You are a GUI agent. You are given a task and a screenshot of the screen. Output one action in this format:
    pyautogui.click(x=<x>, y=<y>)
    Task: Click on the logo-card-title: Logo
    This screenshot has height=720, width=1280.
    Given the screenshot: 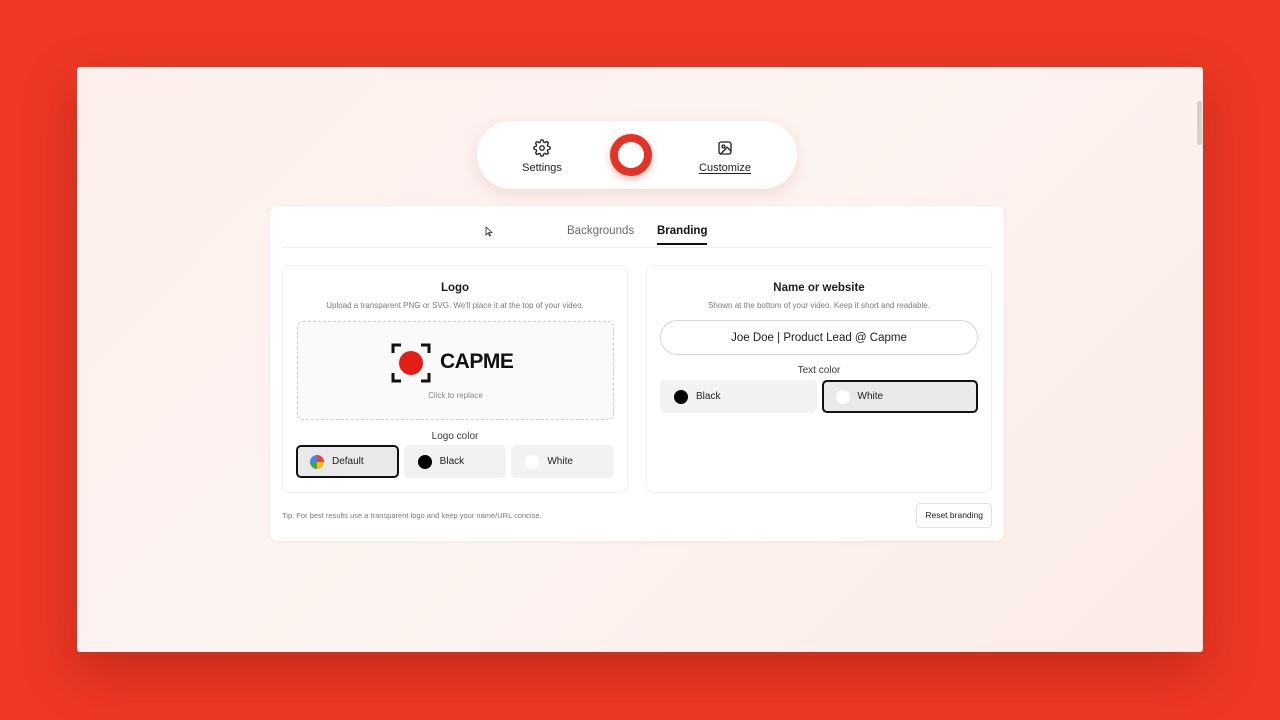 What is the action you would take?
    pyautogui.click(x=455, y=288)
    